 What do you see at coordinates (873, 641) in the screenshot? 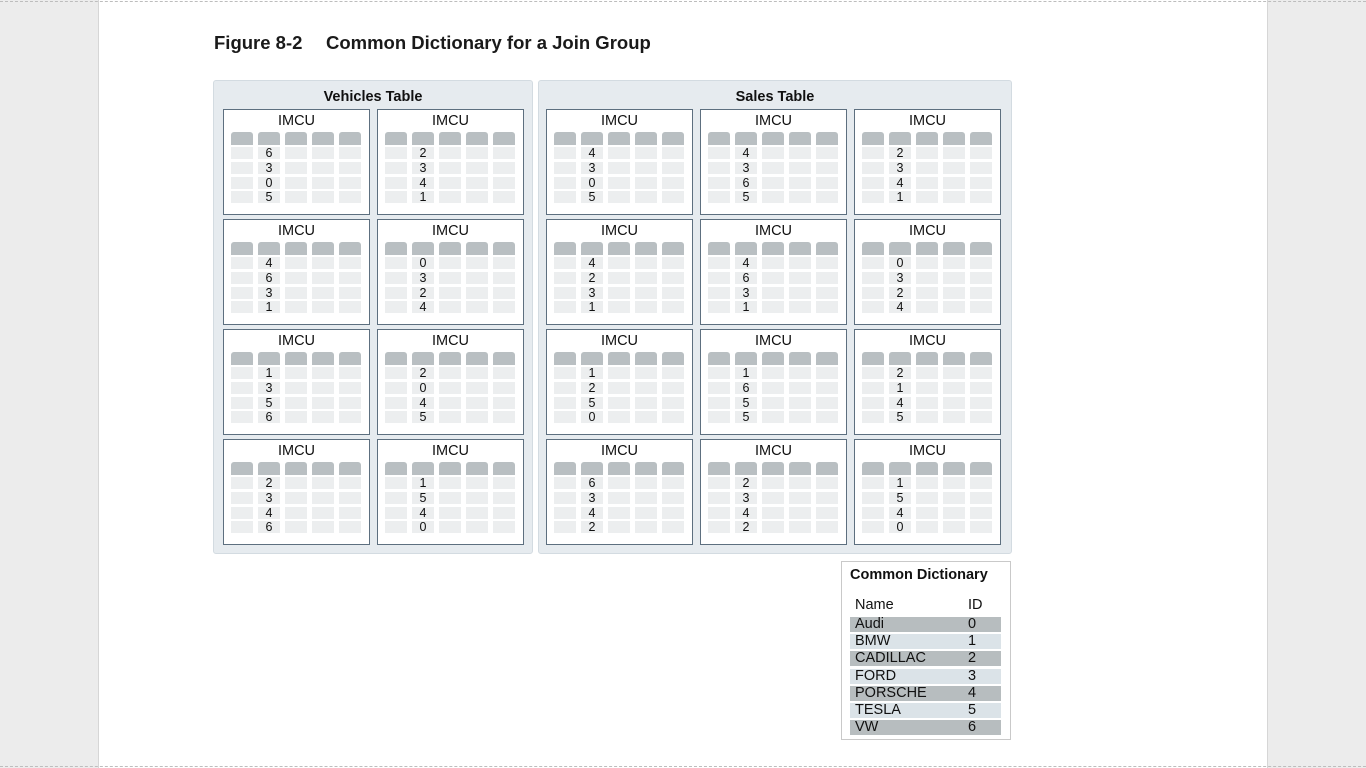
I see `dictionary-name: BMW` at bounding box center [873, 641].